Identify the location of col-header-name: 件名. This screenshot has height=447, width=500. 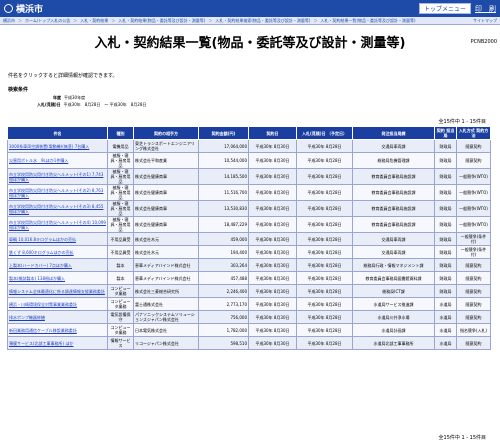
(57, 133).